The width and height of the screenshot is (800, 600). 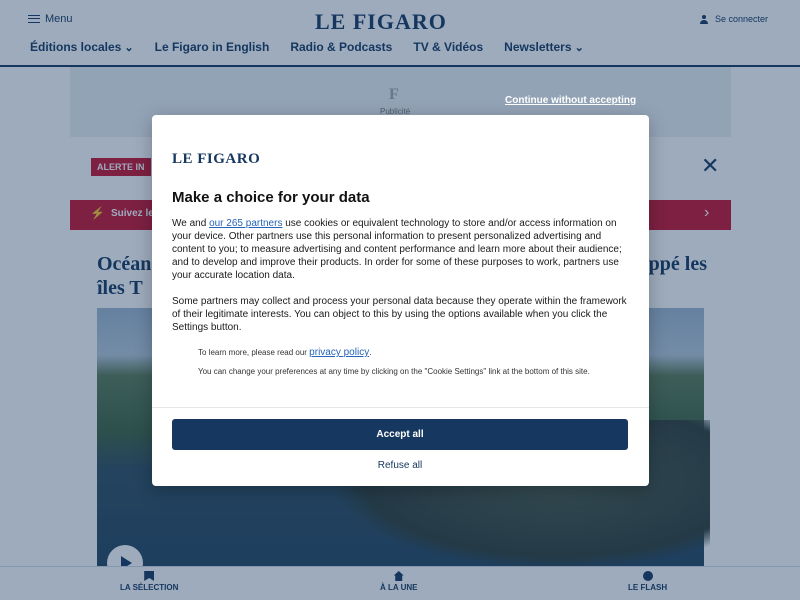 What do you see at coordinates (216, 159) in the screenshot?
I see `consent-logo: LE FIGARO` at bounding box center [216, 159].